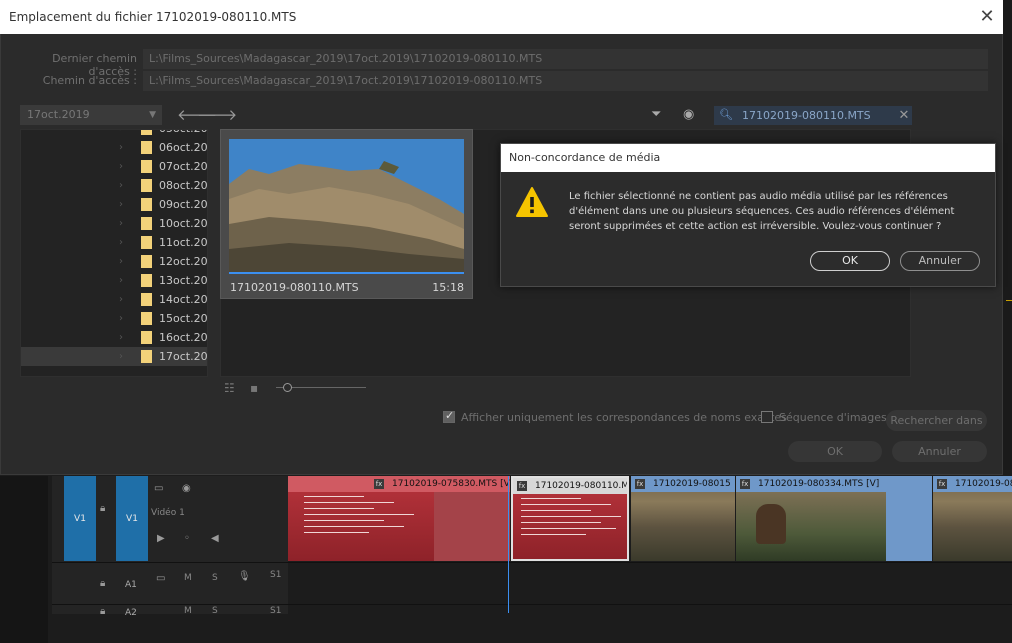  I want to click on v1-target-track: V1, so click(132, 518).